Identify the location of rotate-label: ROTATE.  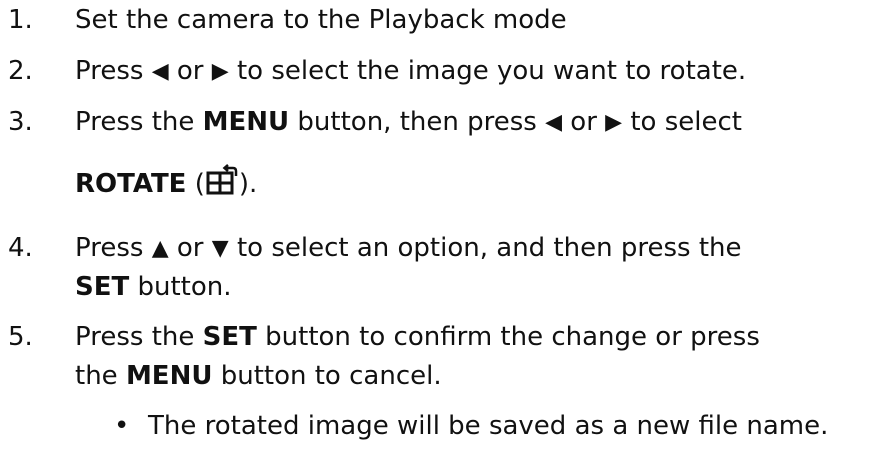
(131, 184).